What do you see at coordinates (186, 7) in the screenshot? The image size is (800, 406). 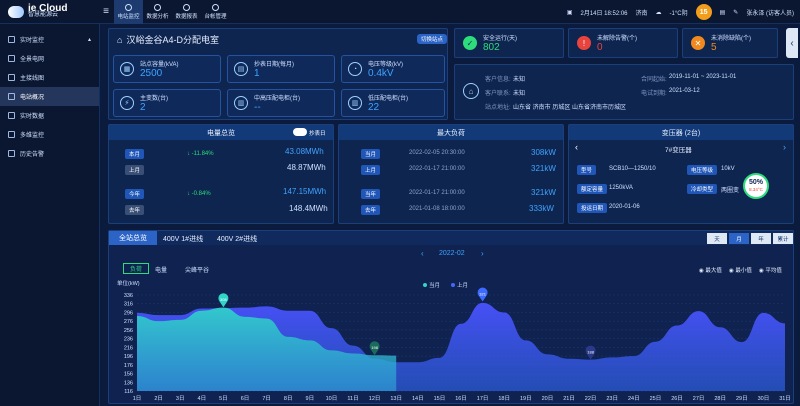 I see `report-icon` at bounding box center [186, 7].